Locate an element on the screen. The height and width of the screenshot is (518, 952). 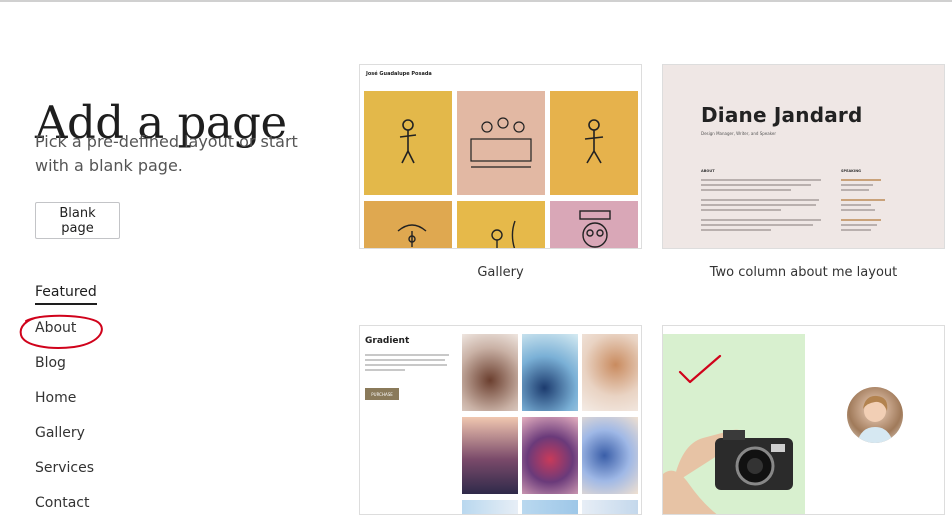
gradient-text-placeholder is located at coordinates (407, 362).